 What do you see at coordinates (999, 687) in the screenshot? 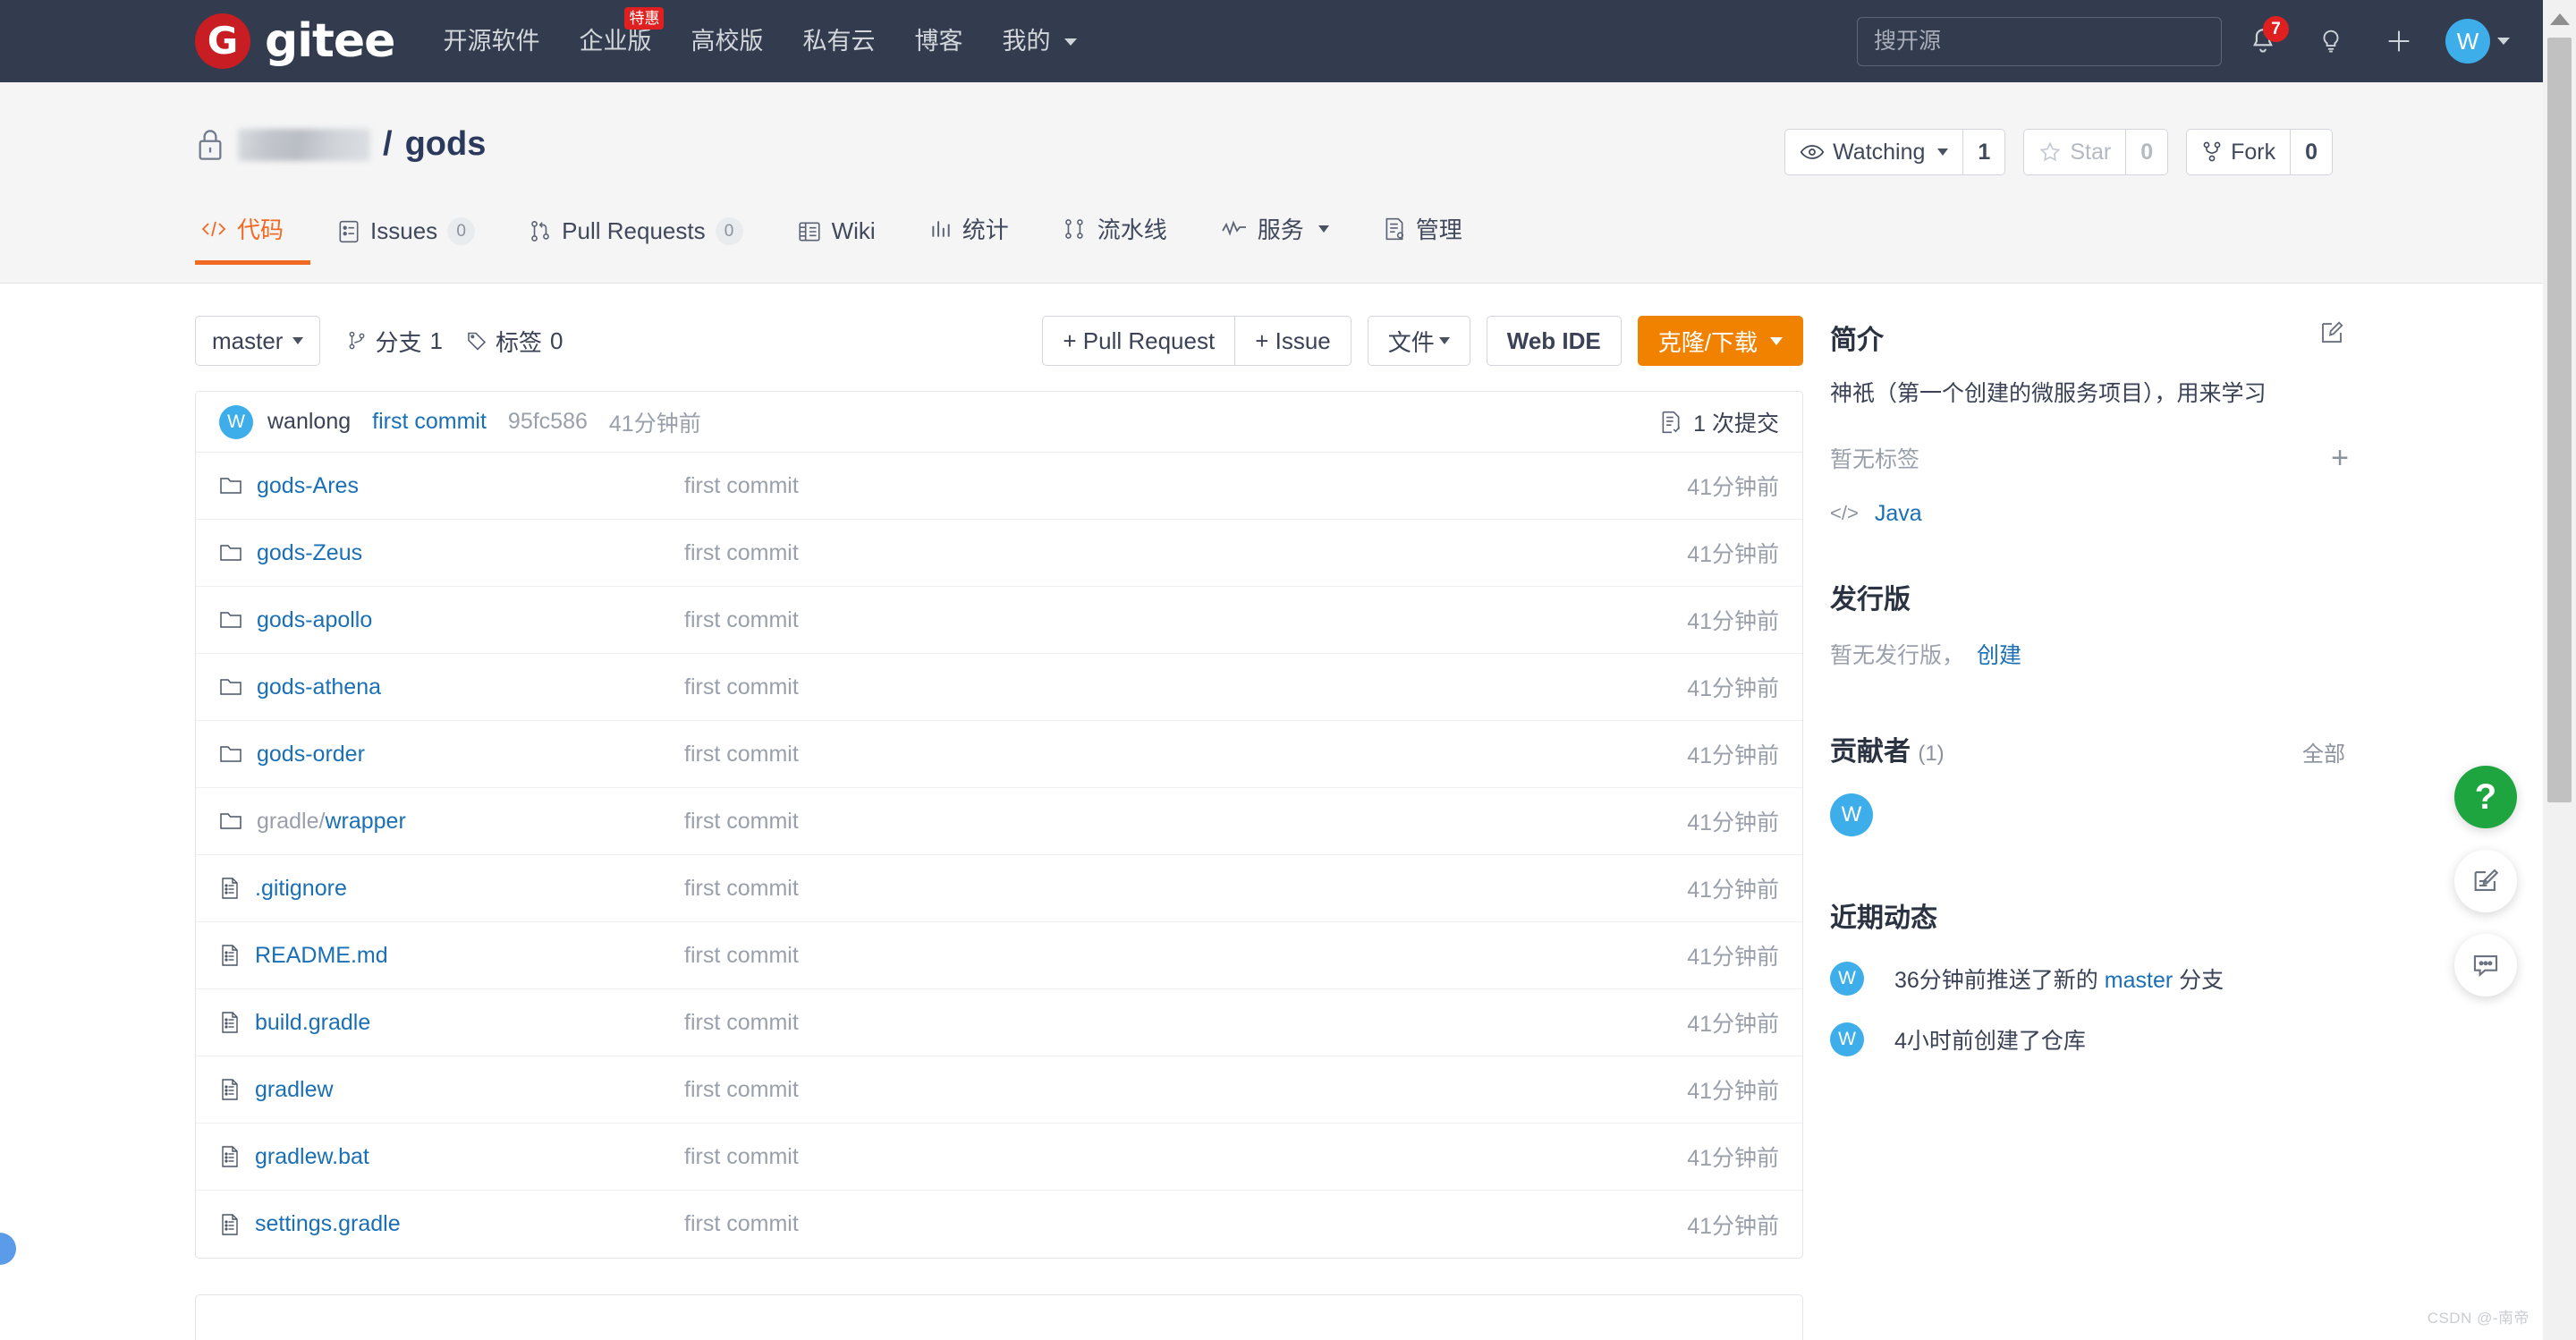
I see `table-row: gods-athena first commit 41分钟前` at bounding box center [999, 687].